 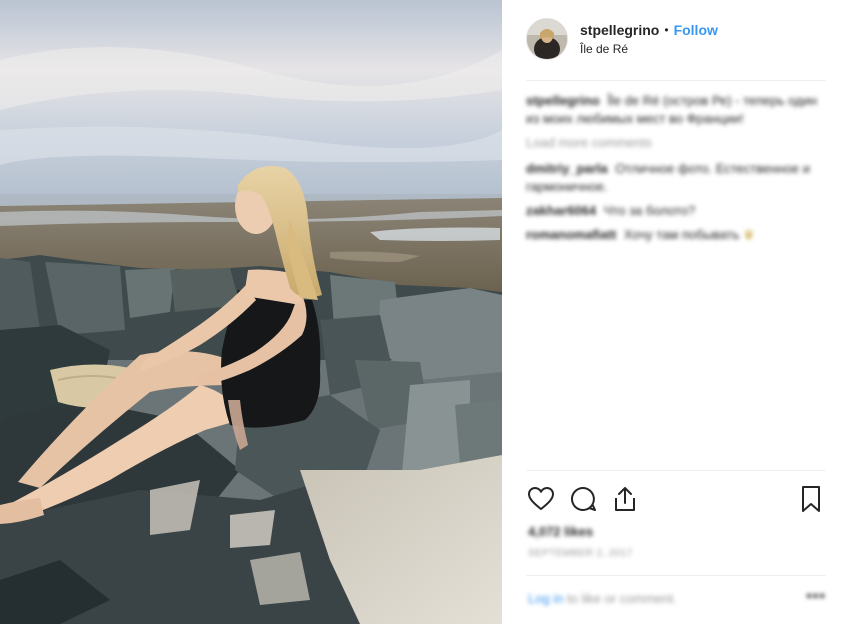 What do you see at coordinates (563, 100) in the screenshot?
I see `caption-username: stpellegrino` at bounding box center [563, 100].